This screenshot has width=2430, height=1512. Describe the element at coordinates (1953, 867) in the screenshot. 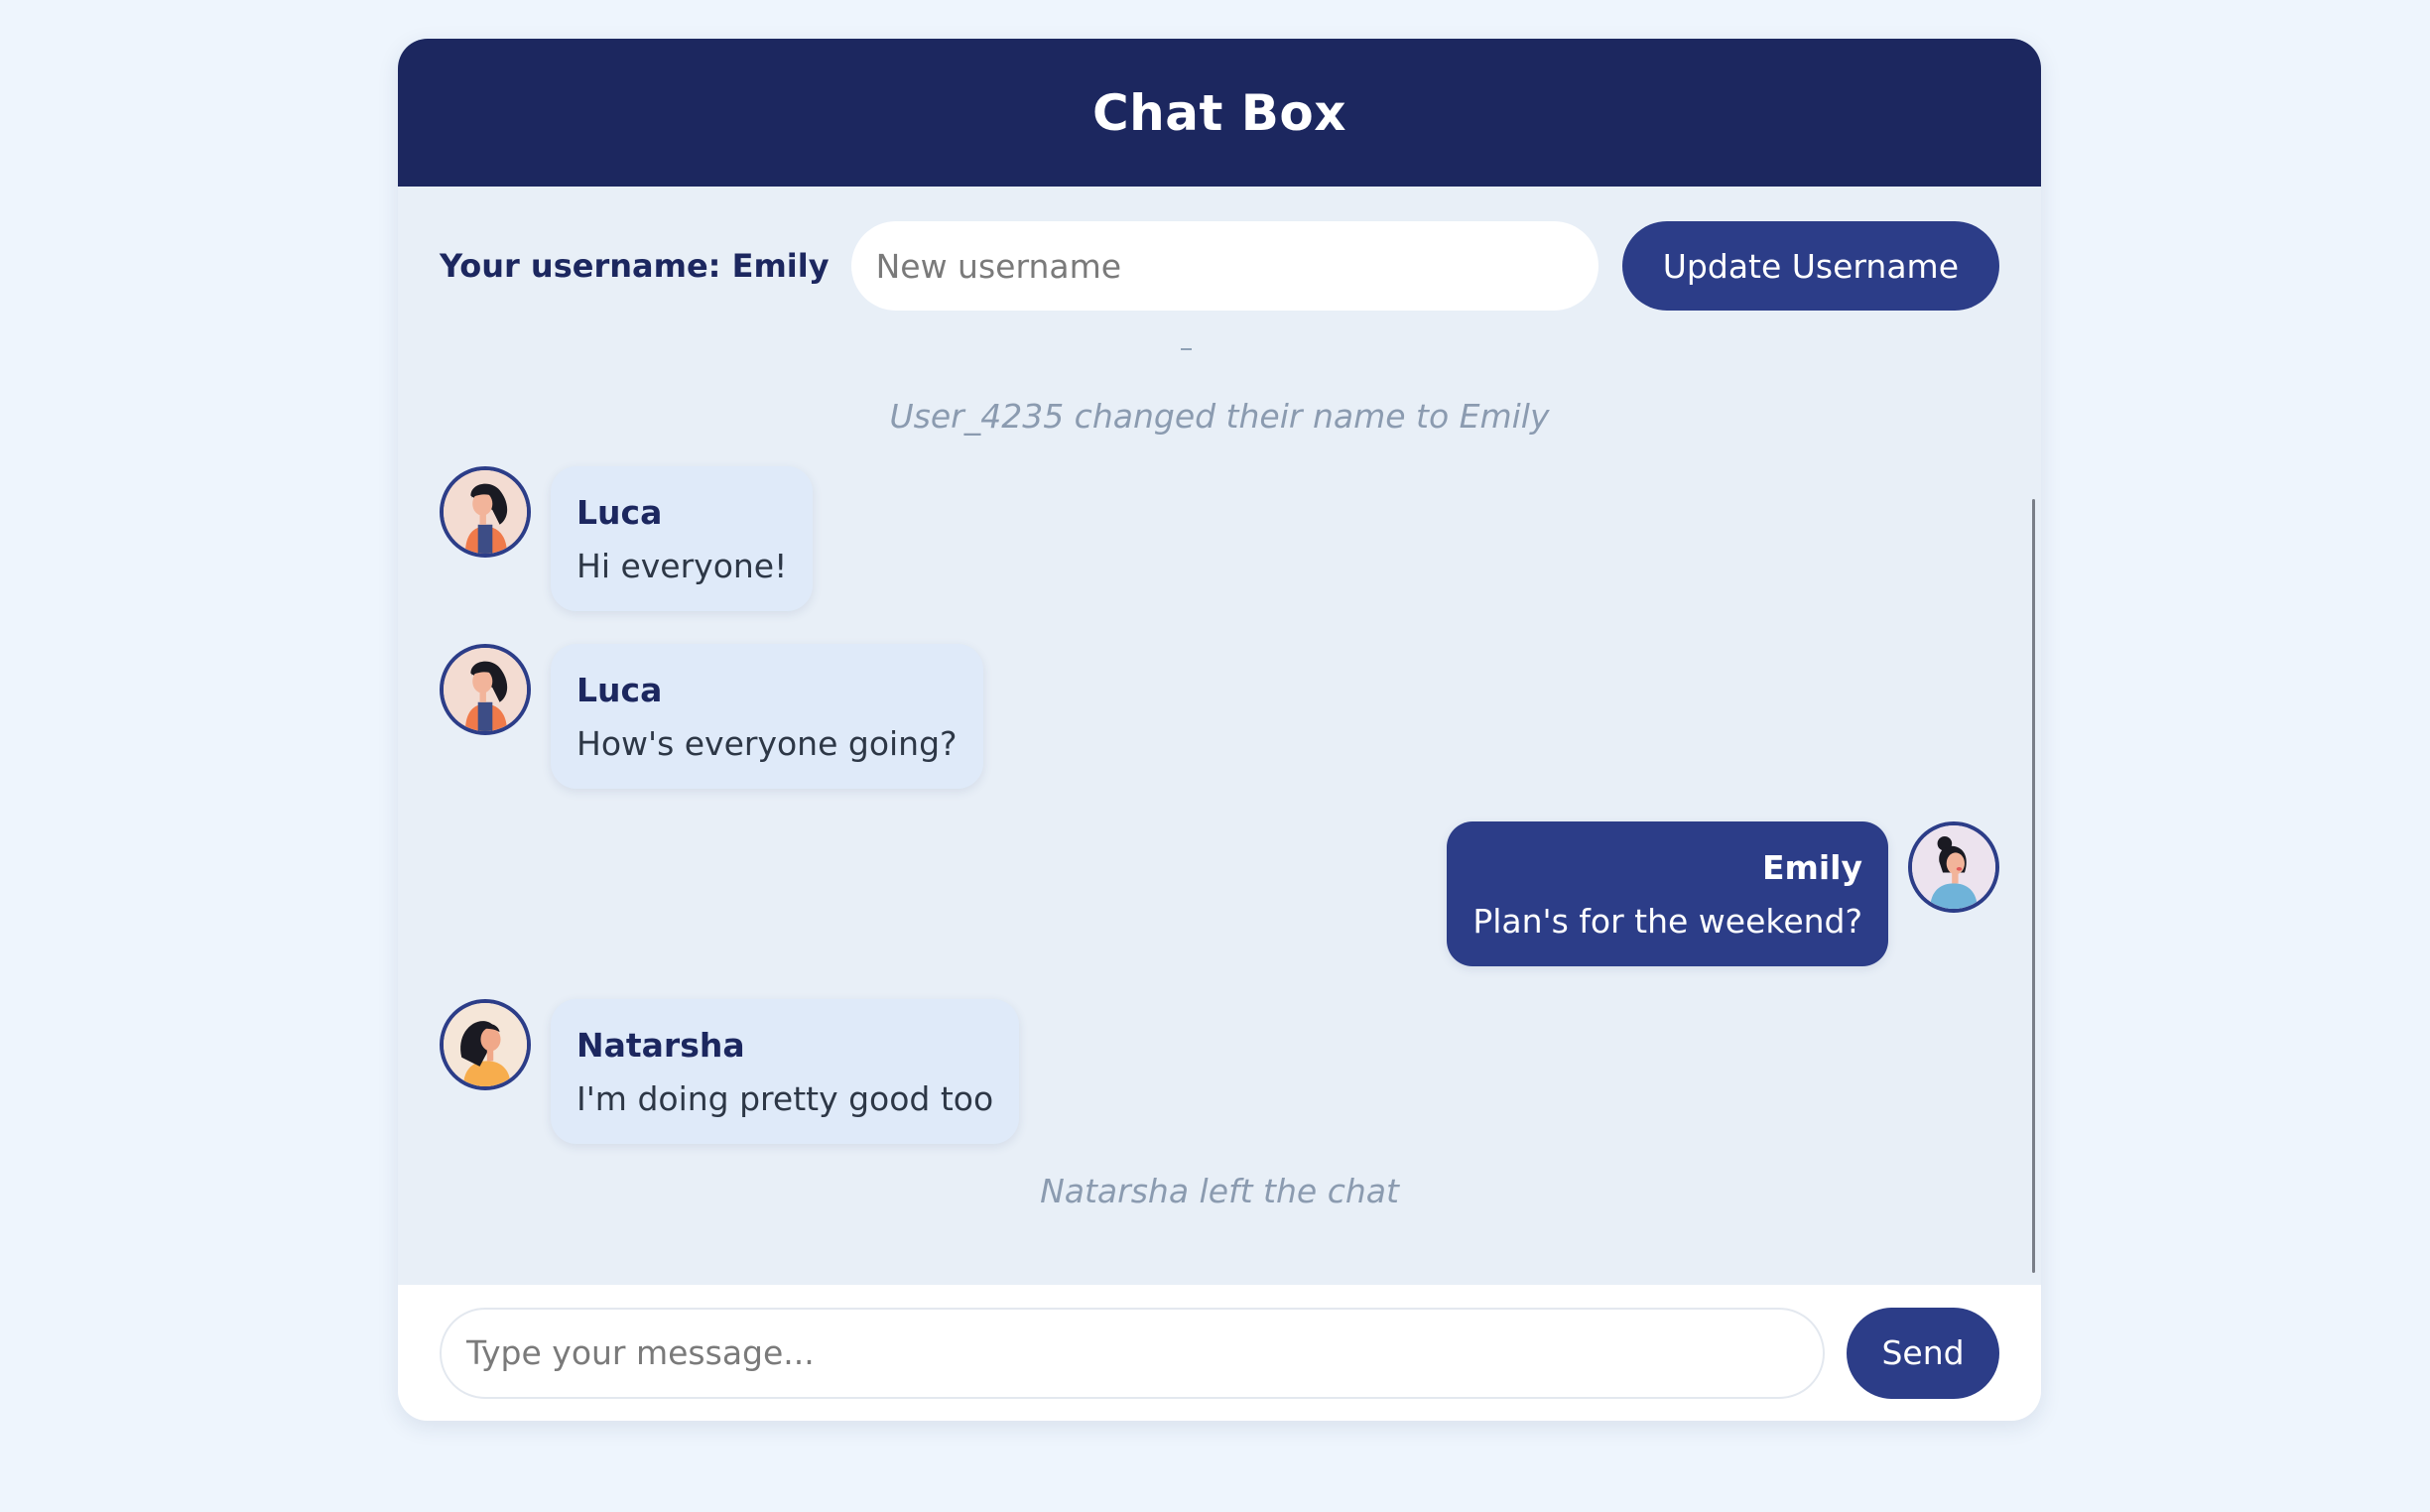

I see `woman-blue-top-avatar` at that location.